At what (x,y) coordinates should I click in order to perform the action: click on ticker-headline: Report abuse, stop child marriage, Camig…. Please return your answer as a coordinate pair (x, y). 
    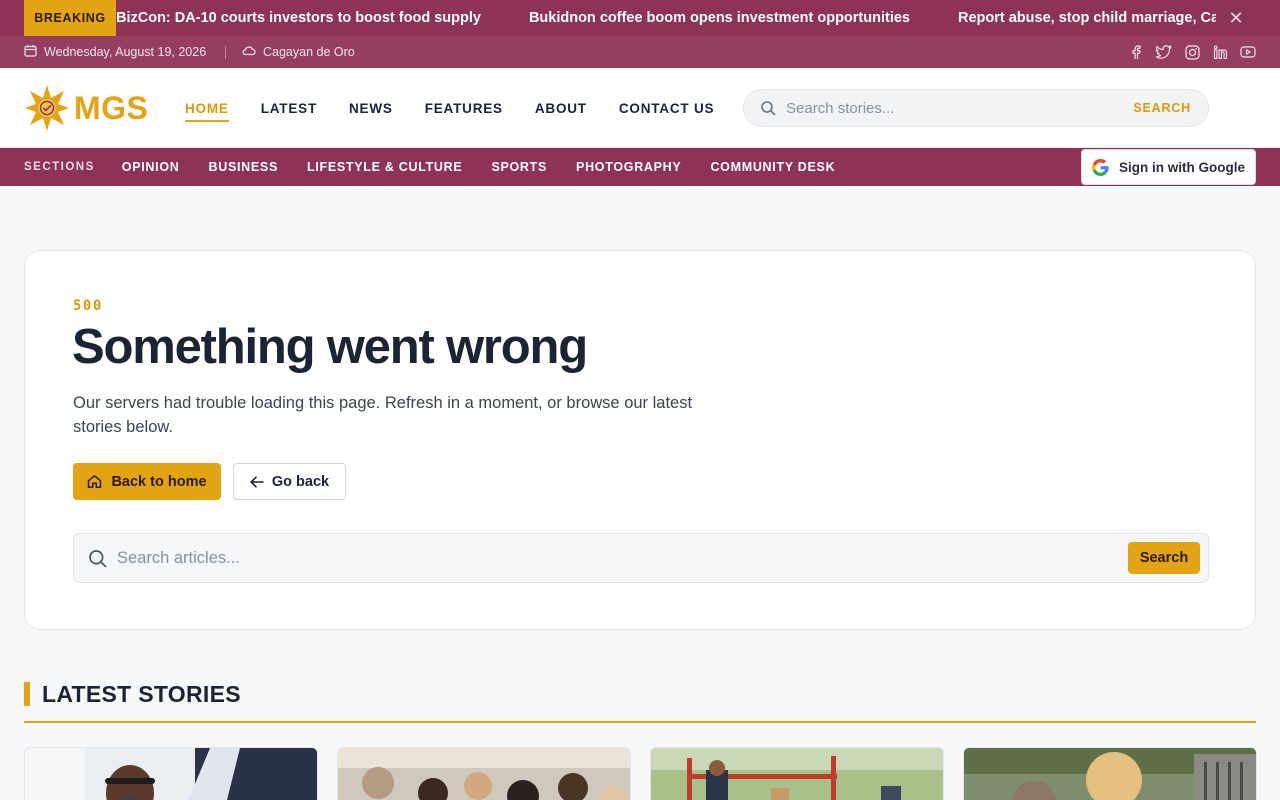
    Looking at the image, I should click on (1087, 18).